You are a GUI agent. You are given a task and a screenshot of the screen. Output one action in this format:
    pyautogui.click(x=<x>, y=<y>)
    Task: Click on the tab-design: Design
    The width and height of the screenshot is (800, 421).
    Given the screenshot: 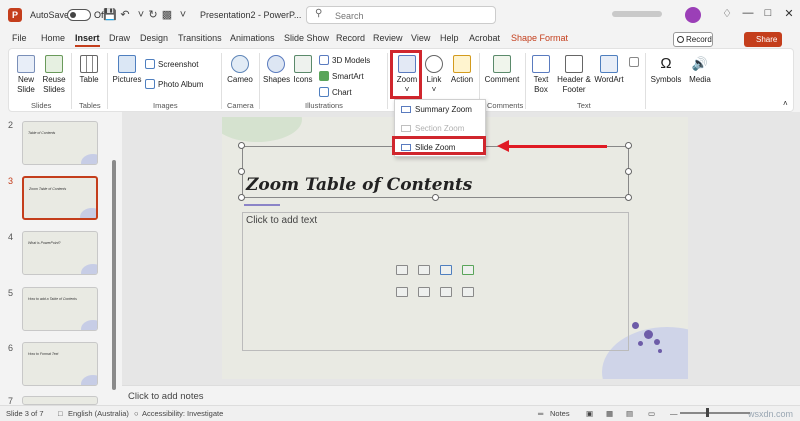 What is the action you would take?
    pyautogui.click(x=154, y=38)
    